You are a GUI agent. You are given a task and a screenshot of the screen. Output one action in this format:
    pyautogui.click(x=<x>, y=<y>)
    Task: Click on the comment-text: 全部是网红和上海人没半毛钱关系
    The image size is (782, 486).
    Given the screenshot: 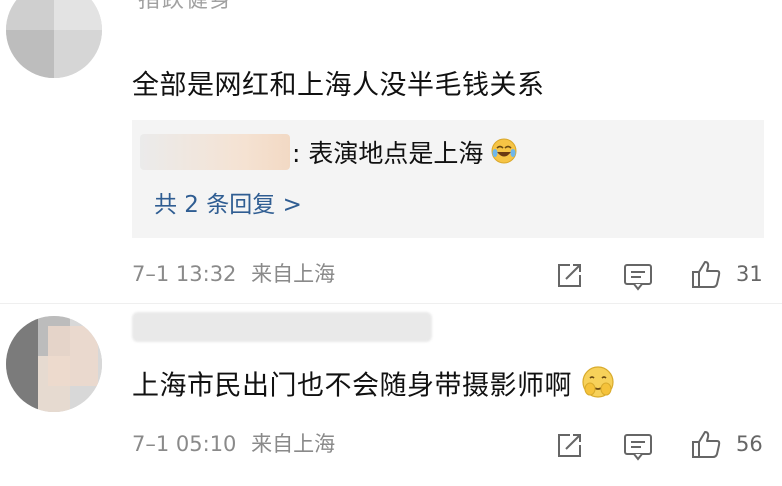 What is the action you would take?
    pyautogui.click(x=338, y=85)
    